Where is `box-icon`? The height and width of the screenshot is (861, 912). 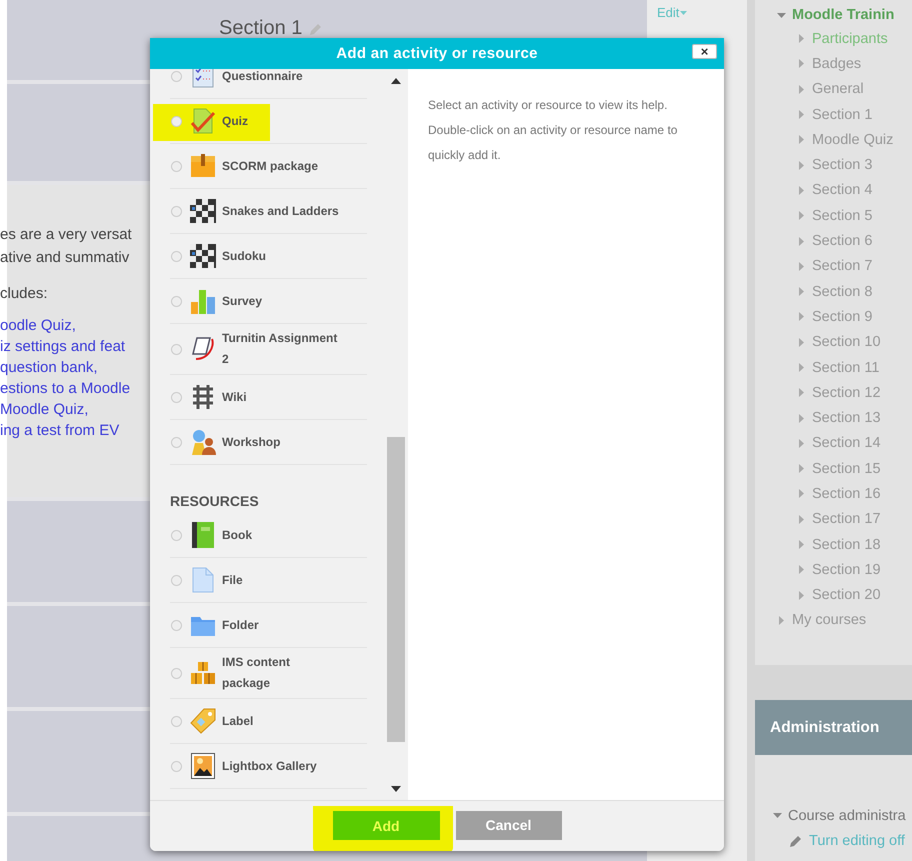
box-icon is located at coordinates (203, 166).